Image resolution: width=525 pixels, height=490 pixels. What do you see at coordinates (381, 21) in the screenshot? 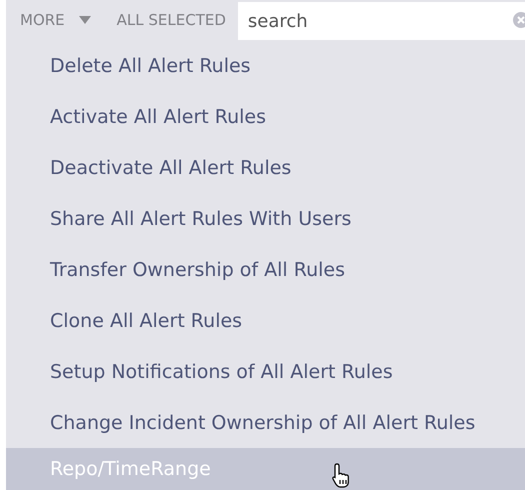
I see `search-field: search` at bounding box center [381, 21].